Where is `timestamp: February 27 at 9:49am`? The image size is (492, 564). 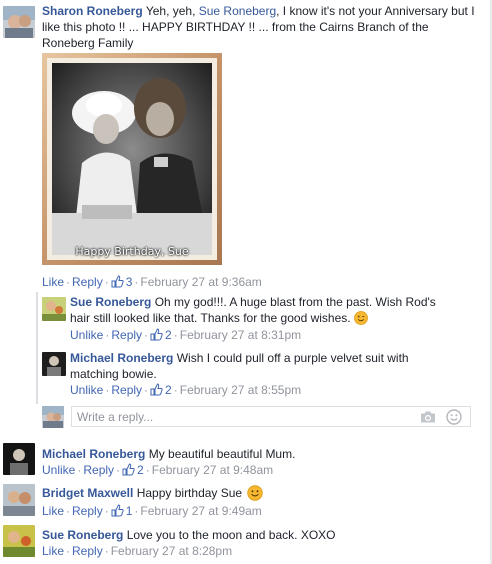 timestamp: February 27 at 9:49am is located at coordinates (200, 511).